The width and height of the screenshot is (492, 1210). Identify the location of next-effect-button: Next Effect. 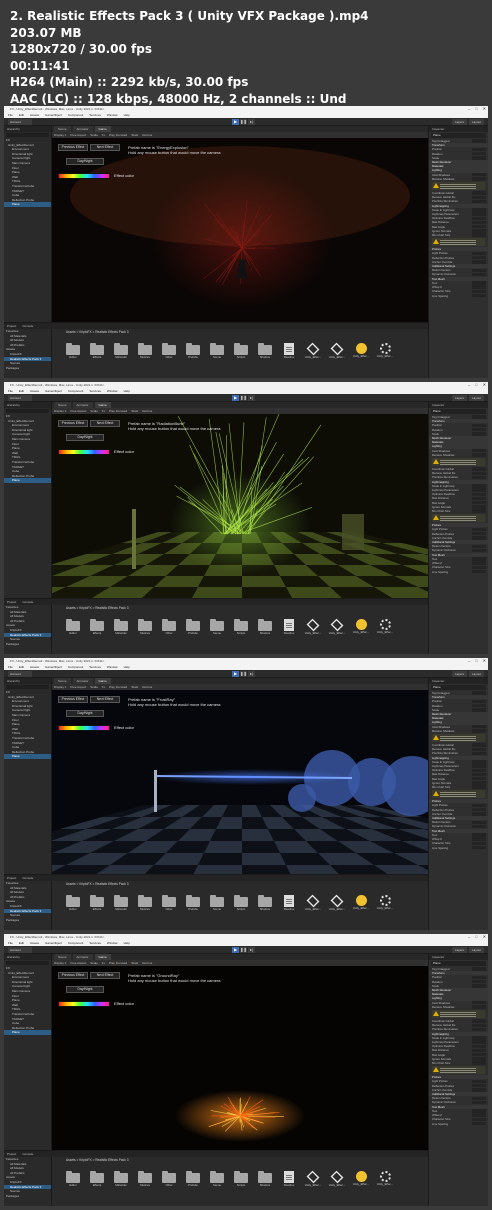
(105, 699).